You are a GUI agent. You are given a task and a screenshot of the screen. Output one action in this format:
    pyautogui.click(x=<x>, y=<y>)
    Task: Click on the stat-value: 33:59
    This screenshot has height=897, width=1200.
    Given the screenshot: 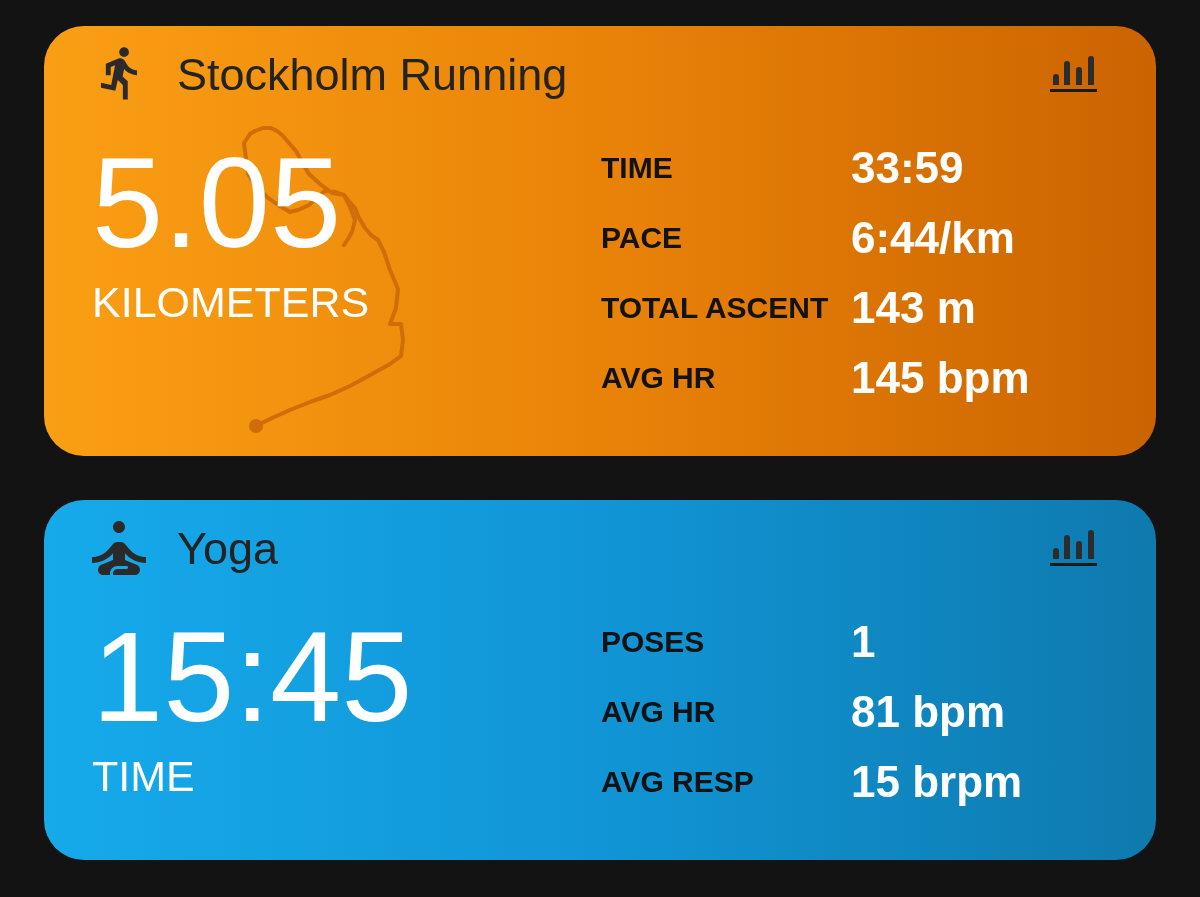 What is the action you would take?
    pyautogui.click(x=907, y=168)
    